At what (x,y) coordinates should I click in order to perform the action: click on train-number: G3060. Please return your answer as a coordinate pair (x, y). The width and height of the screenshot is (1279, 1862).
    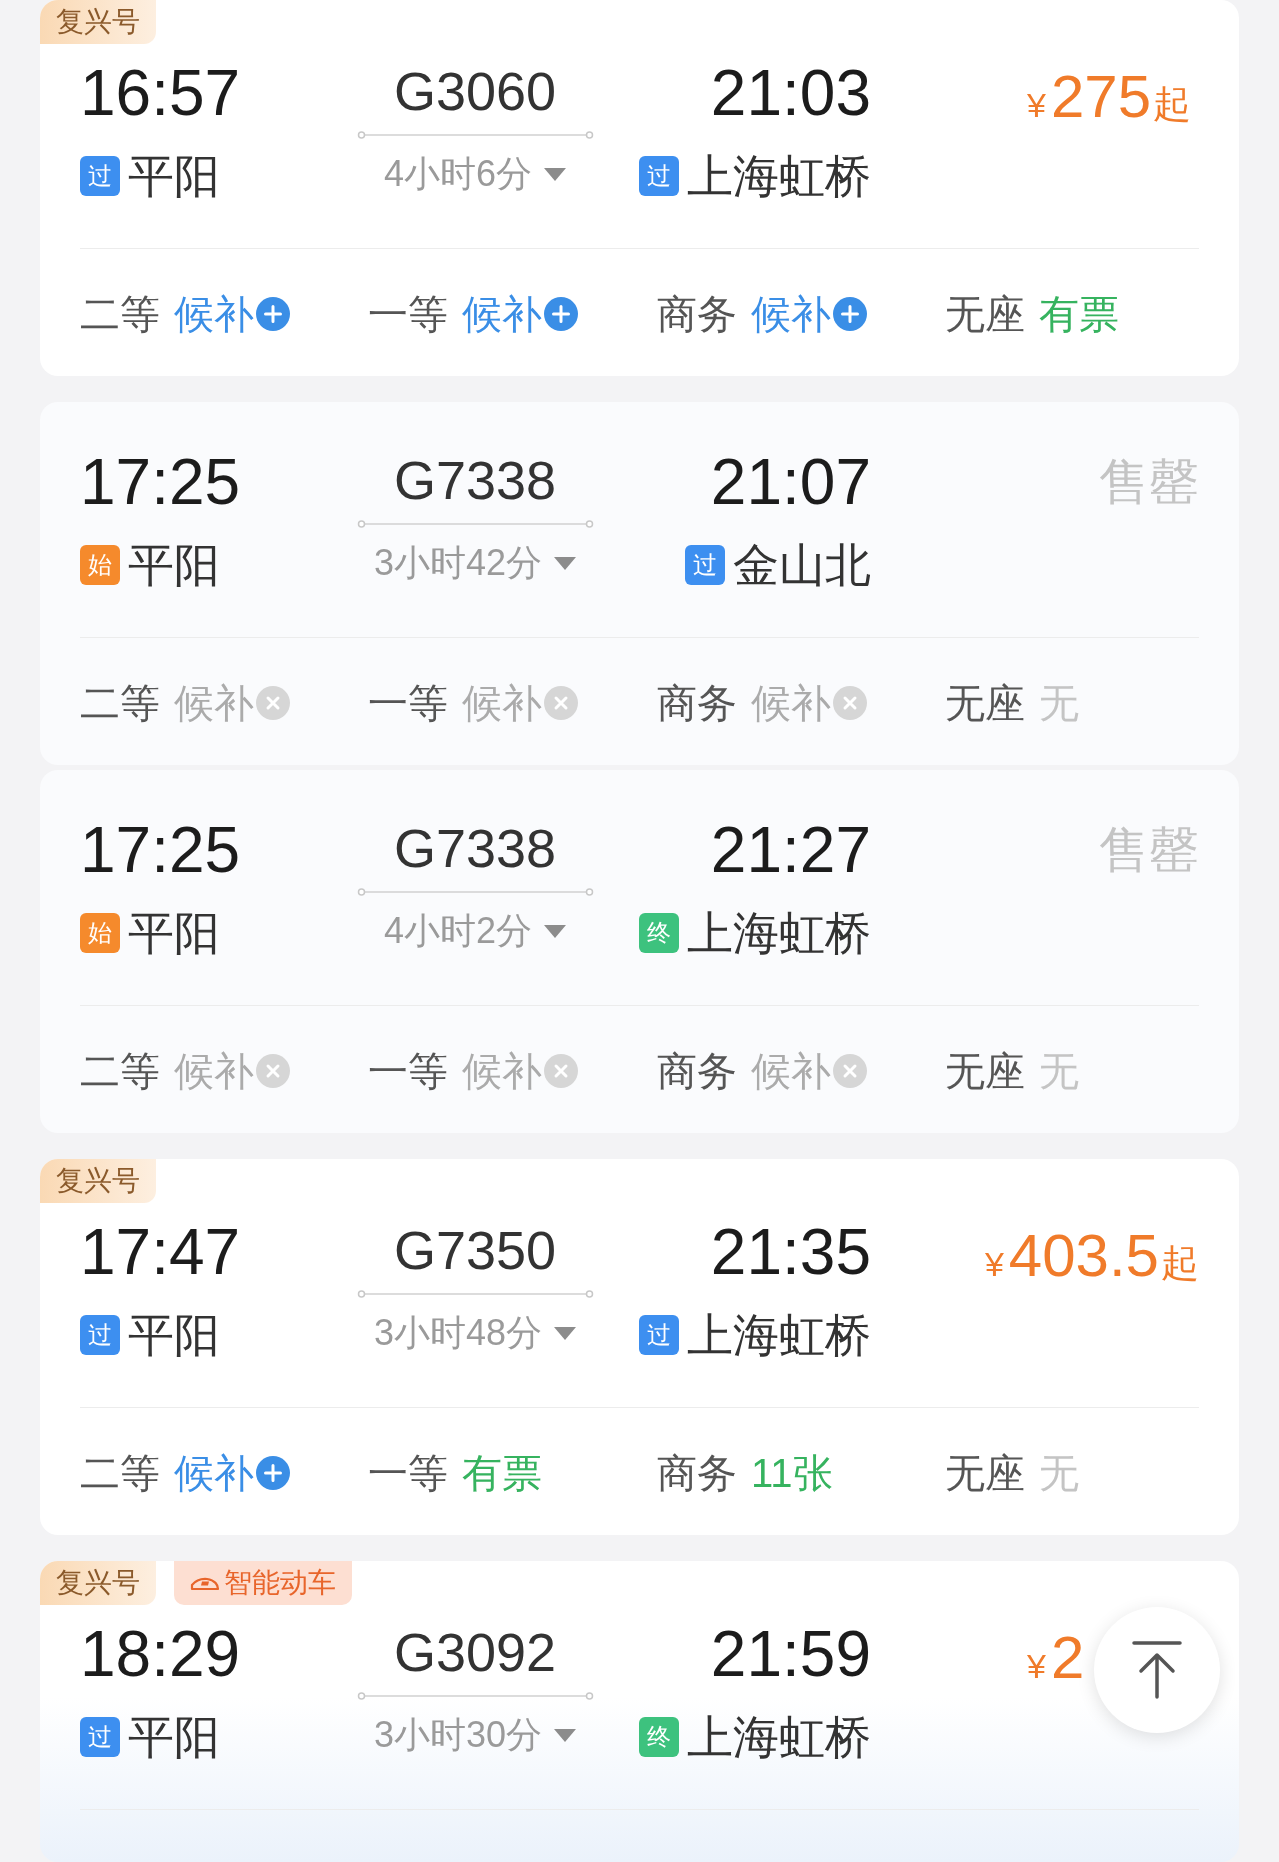
    Looking at the image, I should click on (475, 91).